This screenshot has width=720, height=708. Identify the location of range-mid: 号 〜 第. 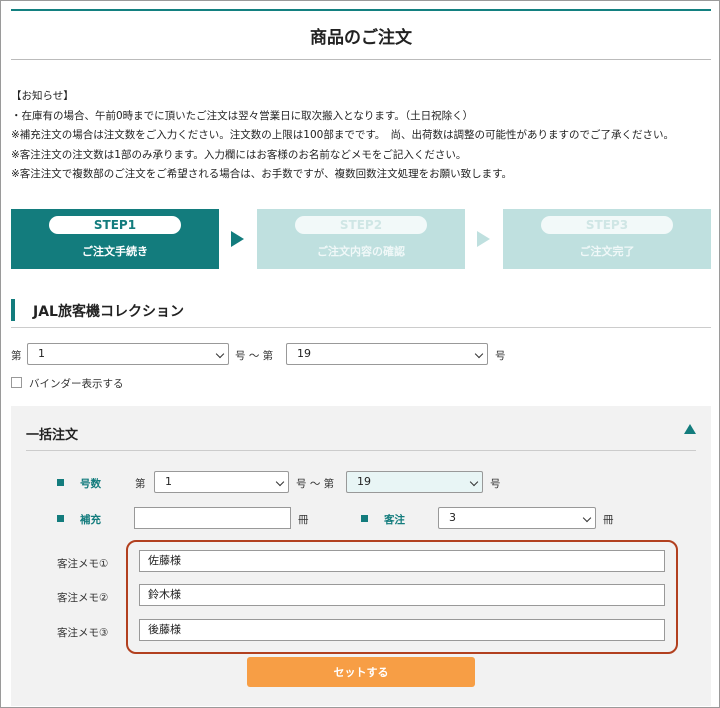
(254, 356).